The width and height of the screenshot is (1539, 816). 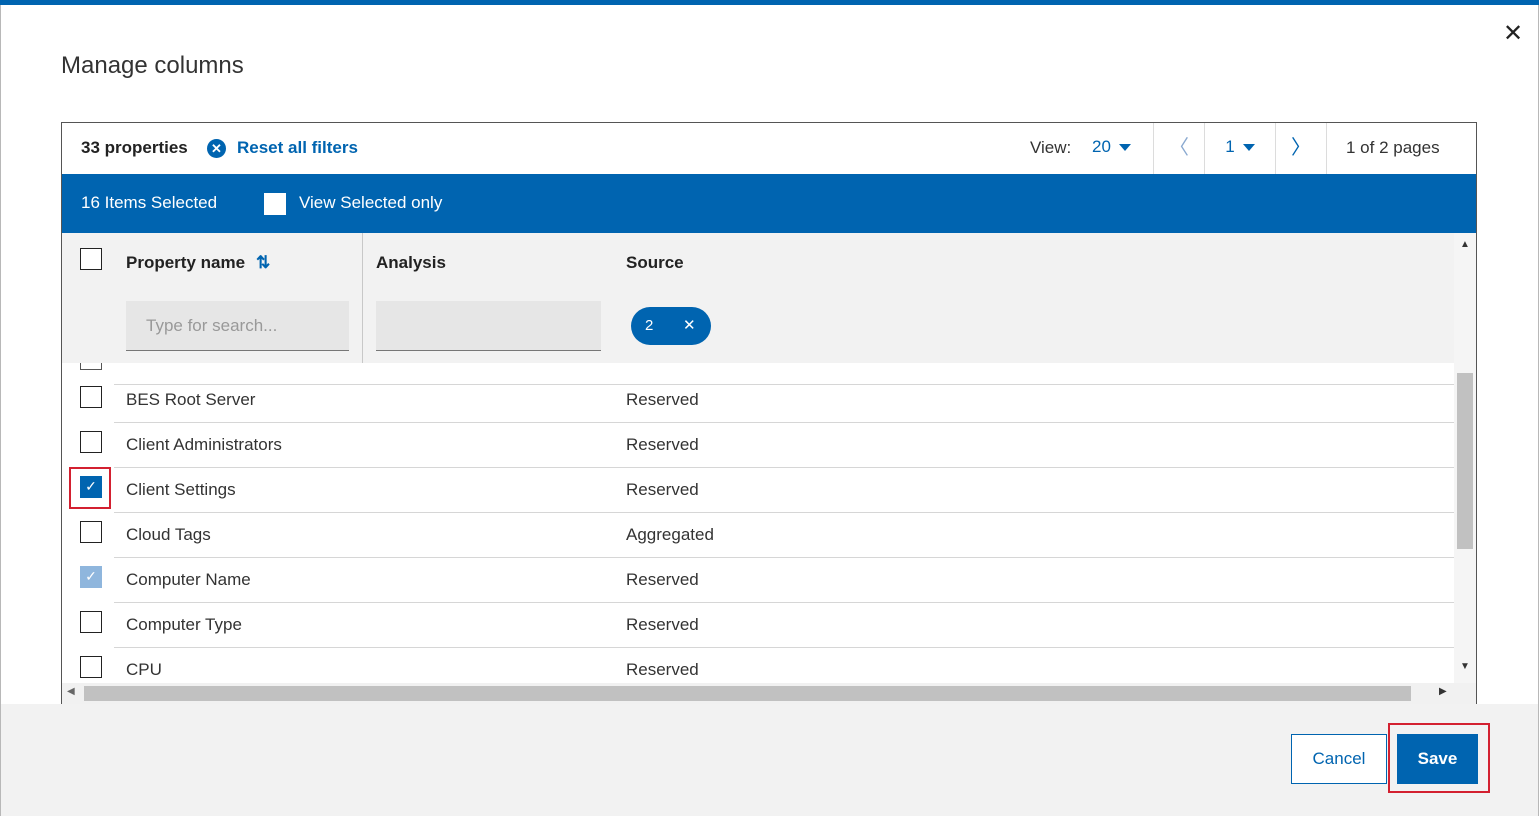 What do you see at coordinates (758, 400) in the screenshot?
I see `table-row: BES Root Server Reserved` at bounding box center [758, 400].